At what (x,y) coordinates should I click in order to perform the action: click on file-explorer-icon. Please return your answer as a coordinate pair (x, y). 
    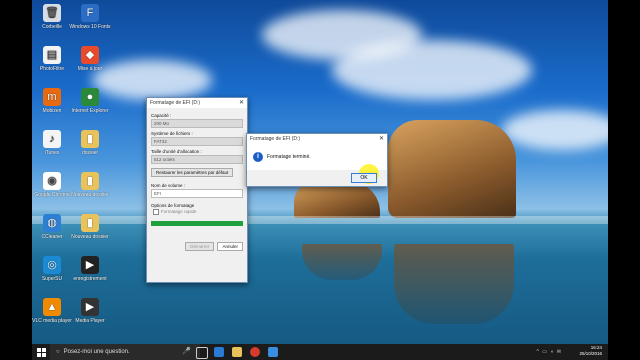
    Looking at the image, I should click on (237, 352).